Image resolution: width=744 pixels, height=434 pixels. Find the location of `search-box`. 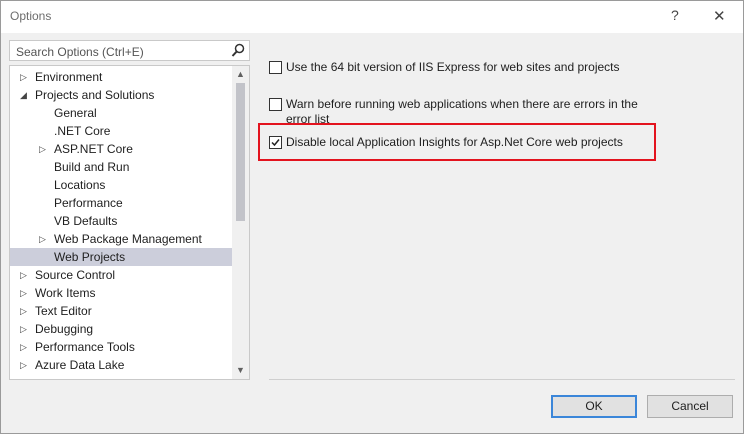

search-box is located at coordinates (129, 50).